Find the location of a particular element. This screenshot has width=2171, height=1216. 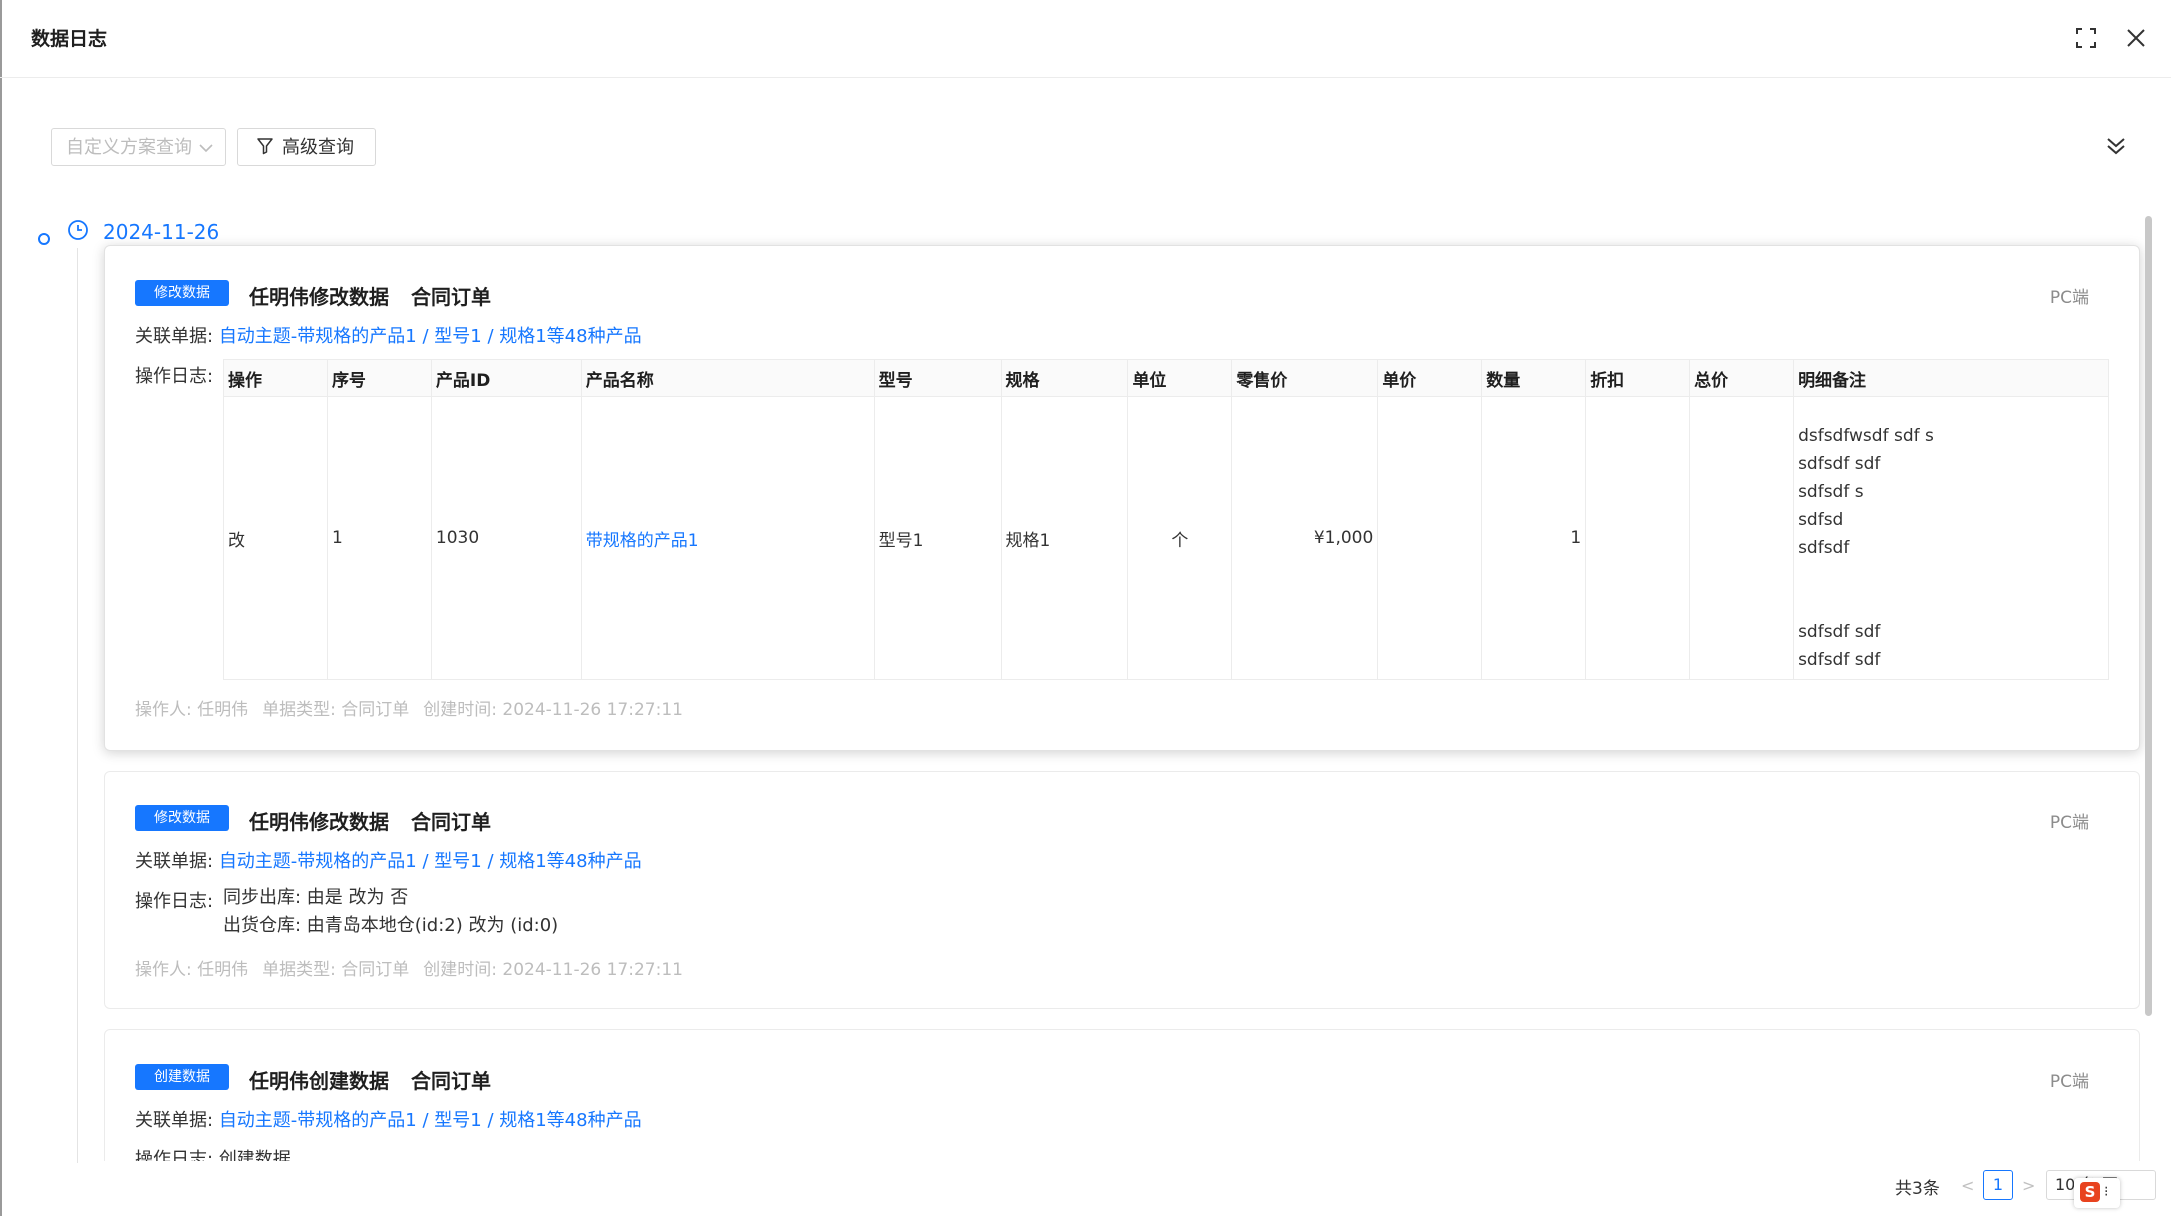

cell-unit-price is located at coordinates (1430, 538).